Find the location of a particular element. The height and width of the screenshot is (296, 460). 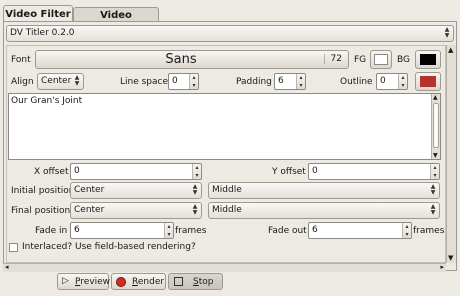

outline-value: 0 is located at coordinates (383, 81).